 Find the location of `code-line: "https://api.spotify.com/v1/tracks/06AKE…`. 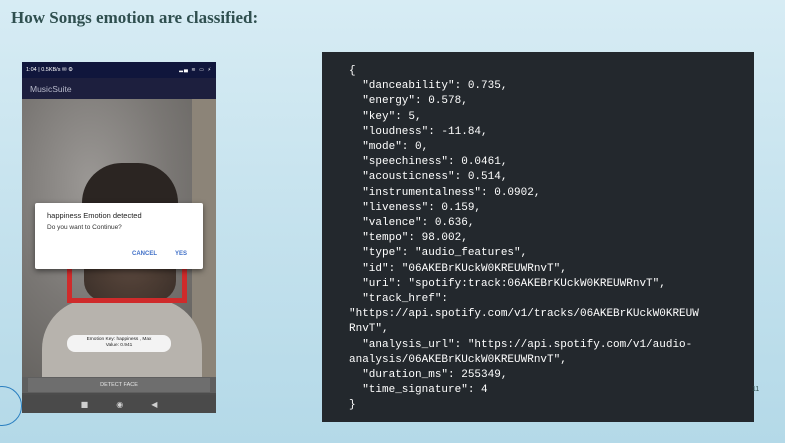

code-line: "https://api.spotify.com/v1/tracks/06AKE… is located at coordinates (524, 314).